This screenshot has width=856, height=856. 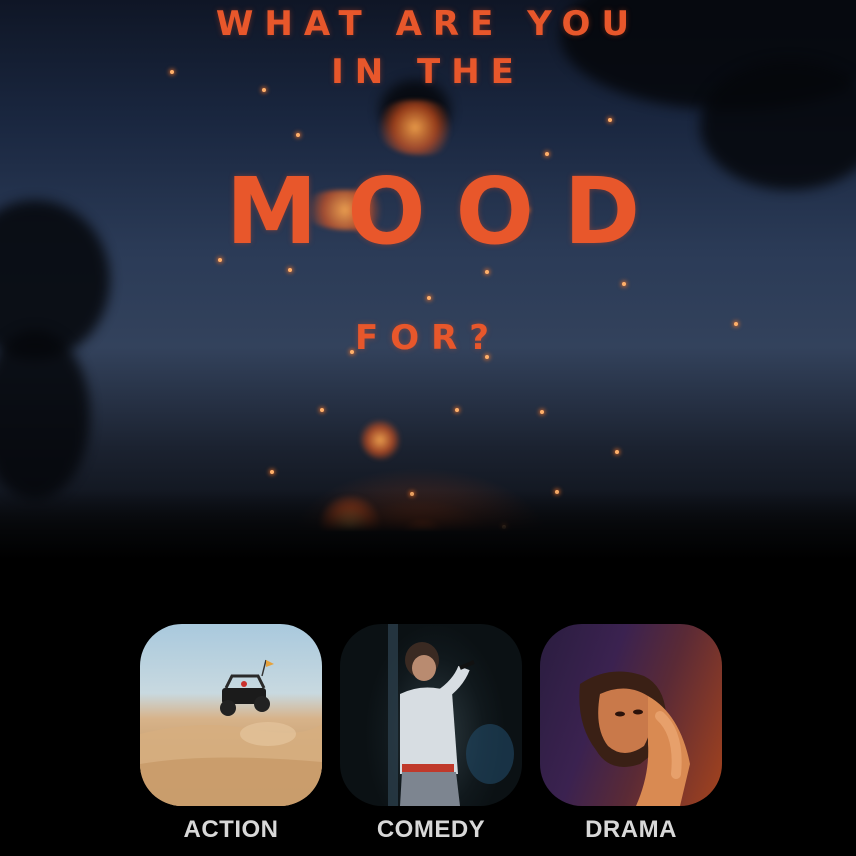 I want to click on mood-label-action: ACTION, so click(x=231, y=829).